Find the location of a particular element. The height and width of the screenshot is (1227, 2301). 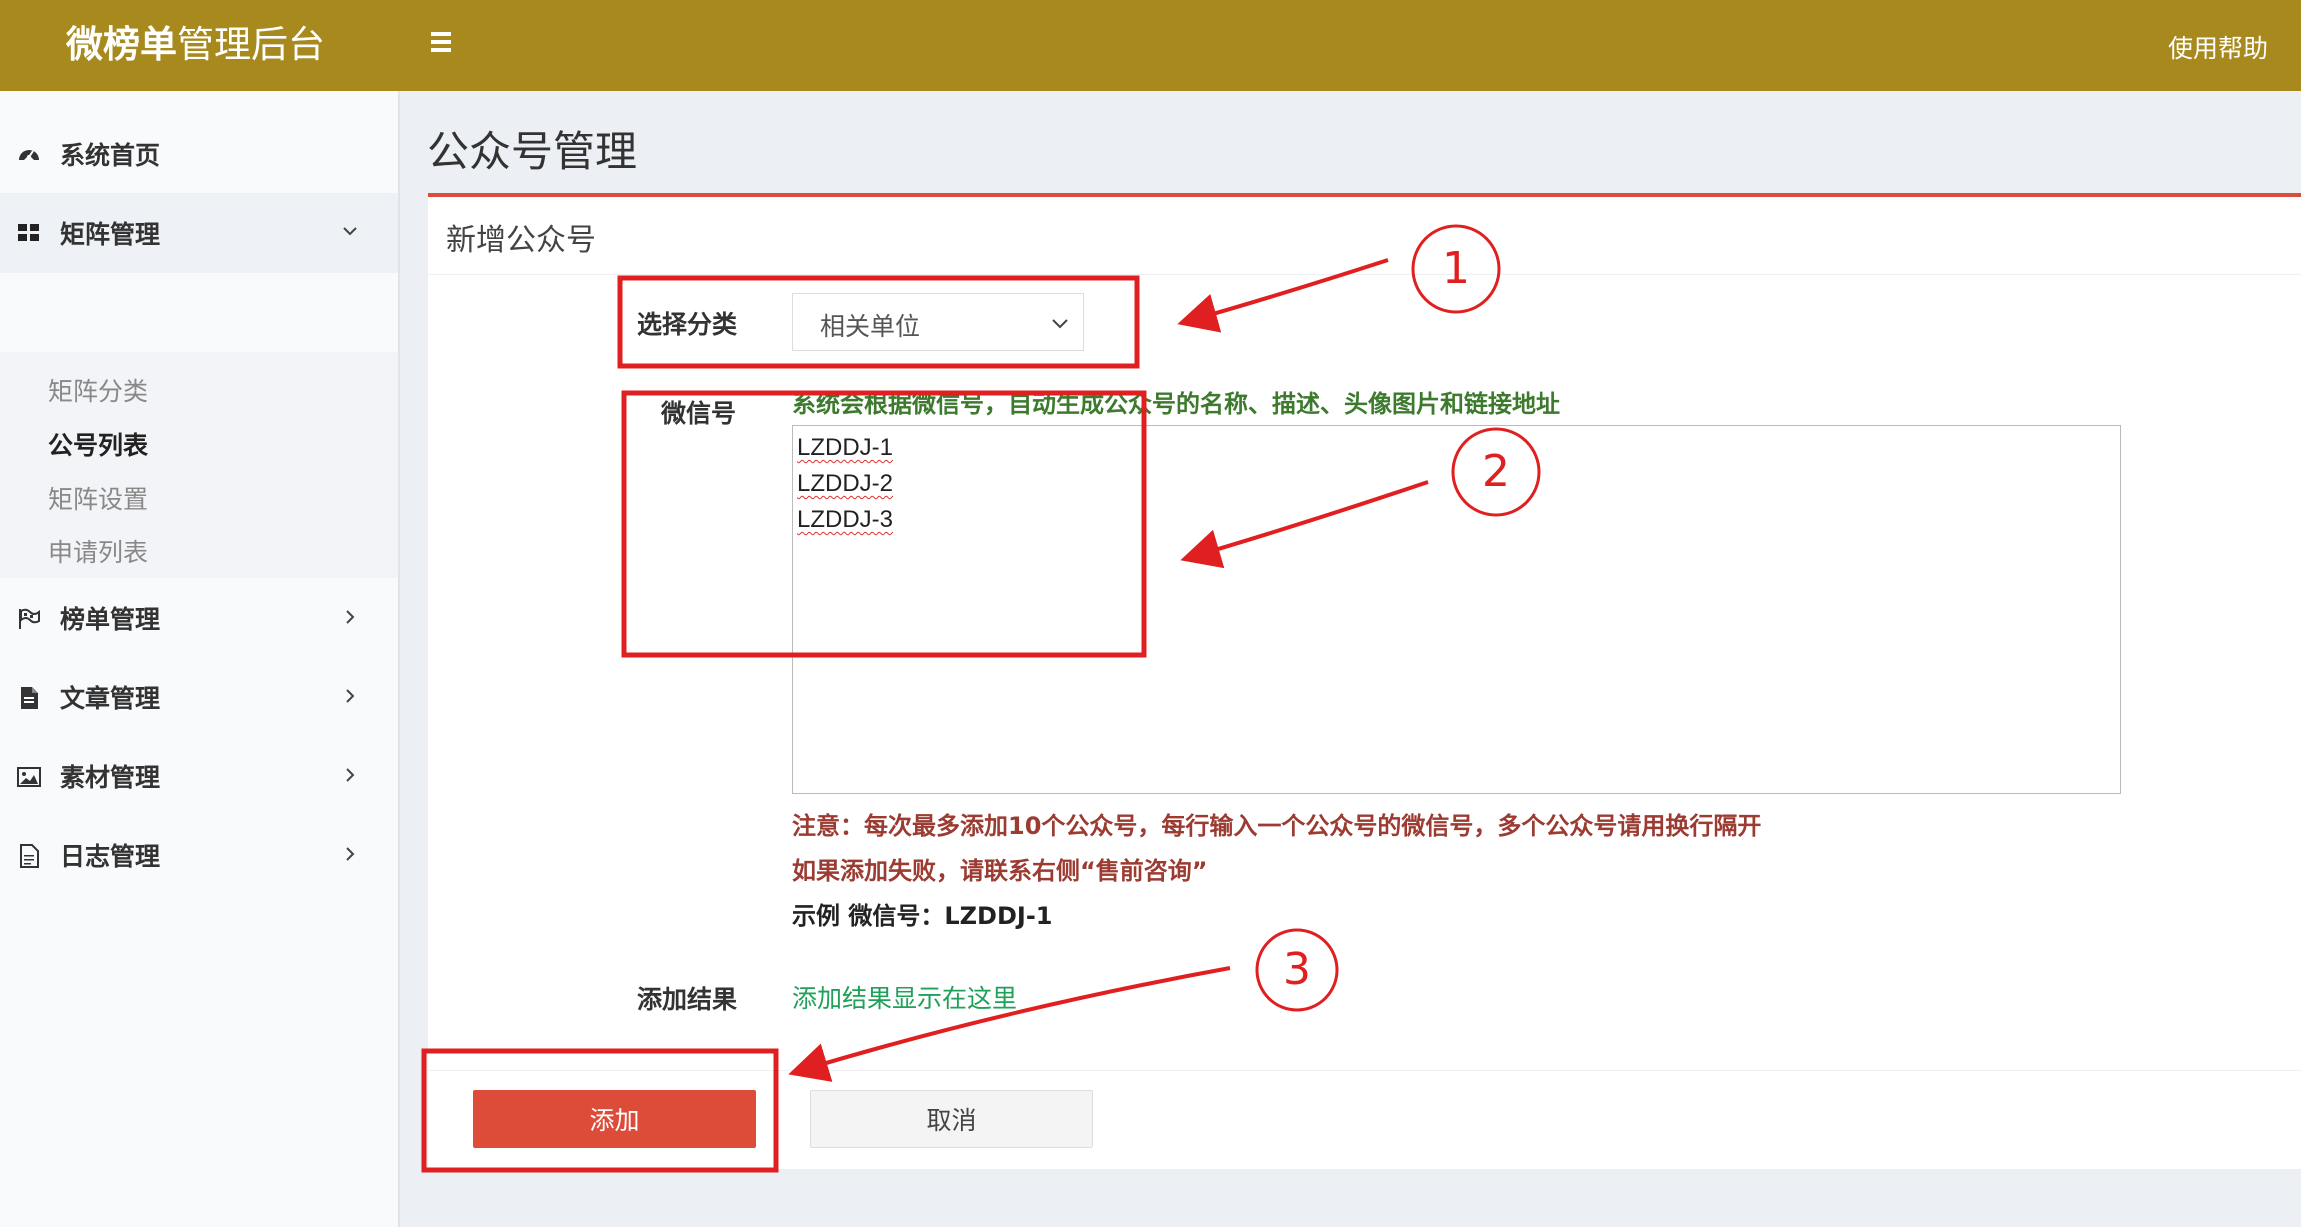

result-label: 添加结果 is located at coordinates (687, 999).